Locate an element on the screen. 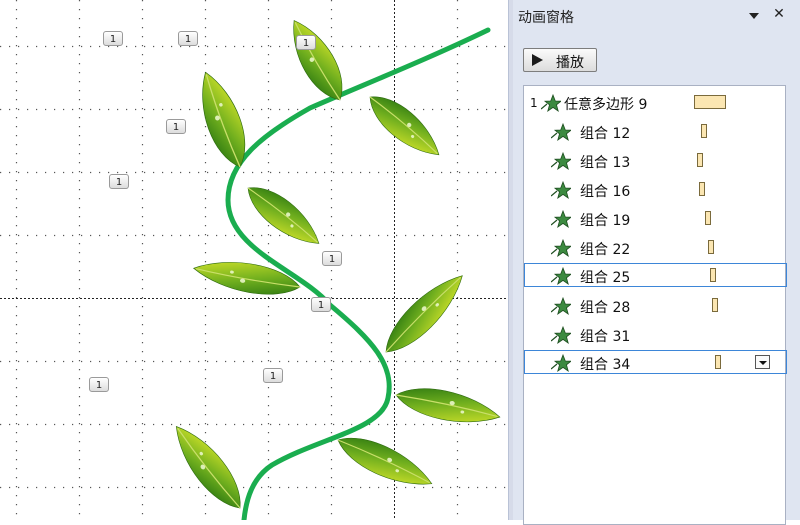 This screenshot has width=800, height=525. list-item: 组合 19 is located at coordinates (655, 219).